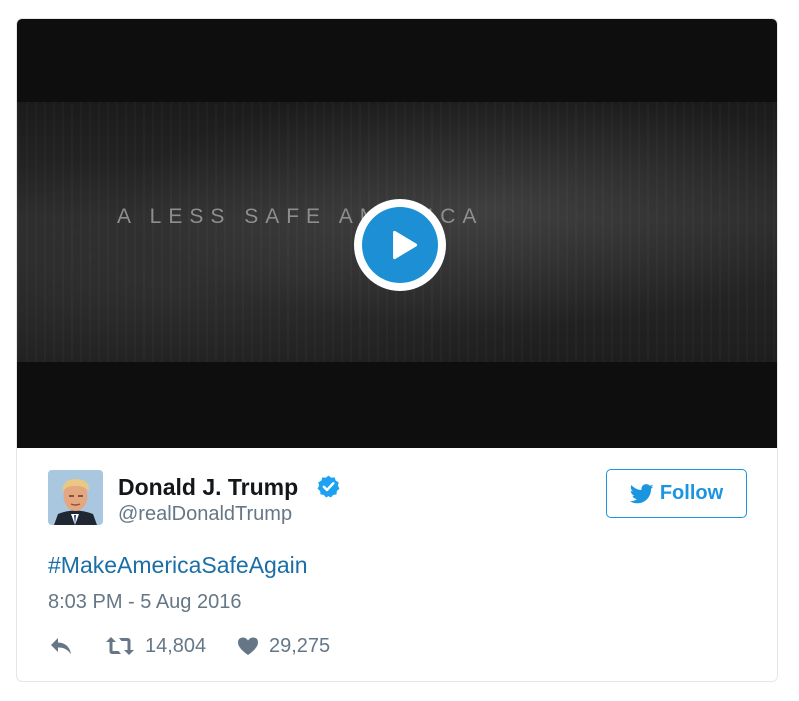  I want to click on retweet-icon, so click(120, 646).